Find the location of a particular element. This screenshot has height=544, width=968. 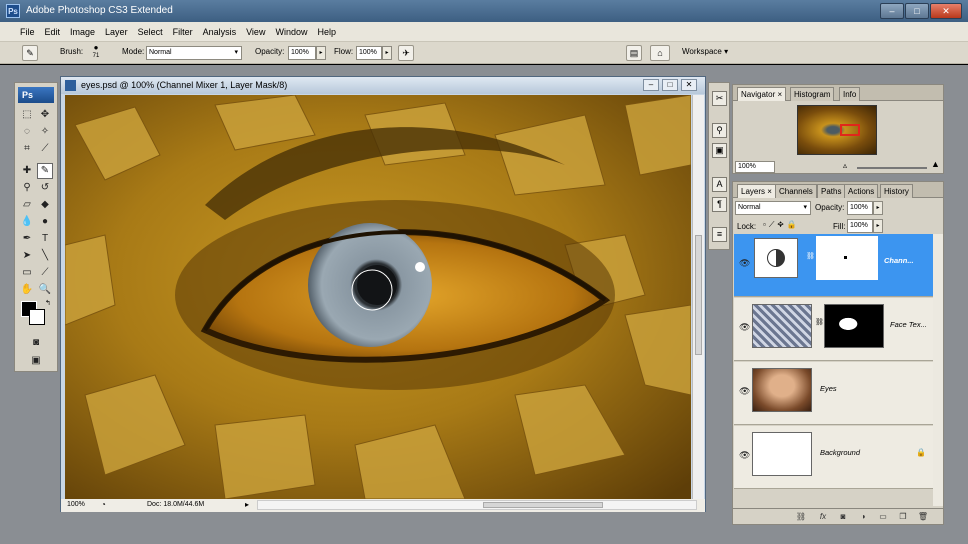

background-color-swatch is located at coordinates (37, 317).